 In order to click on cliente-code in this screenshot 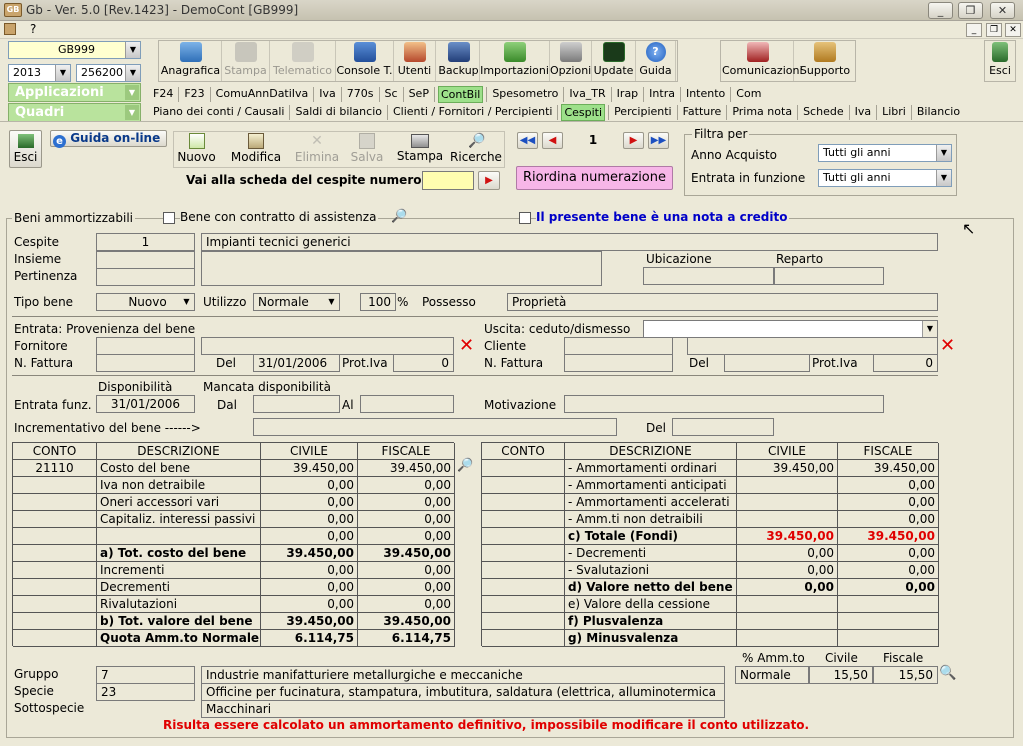, I will do `click(618, 346)`.